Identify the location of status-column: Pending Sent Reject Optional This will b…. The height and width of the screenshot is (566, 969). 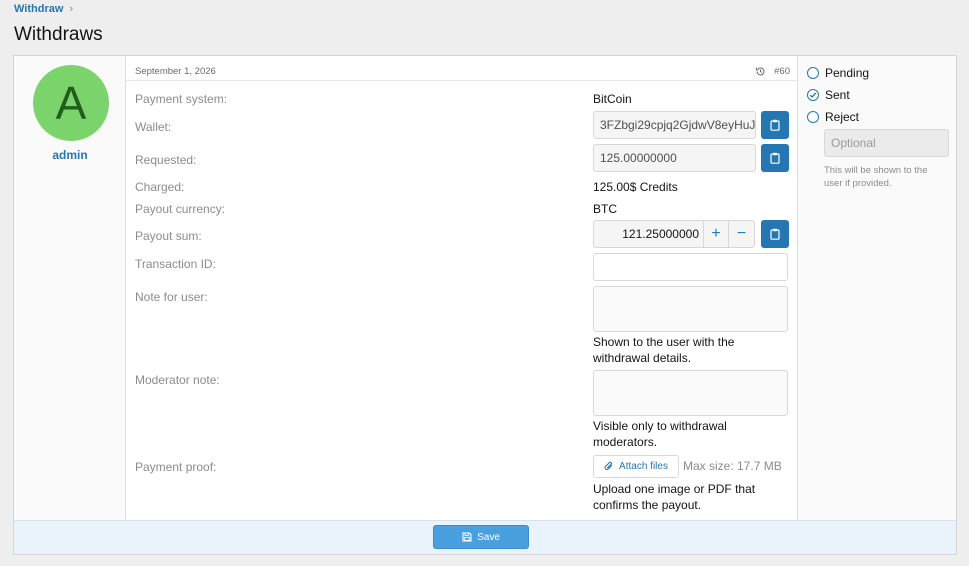
(876, 288).